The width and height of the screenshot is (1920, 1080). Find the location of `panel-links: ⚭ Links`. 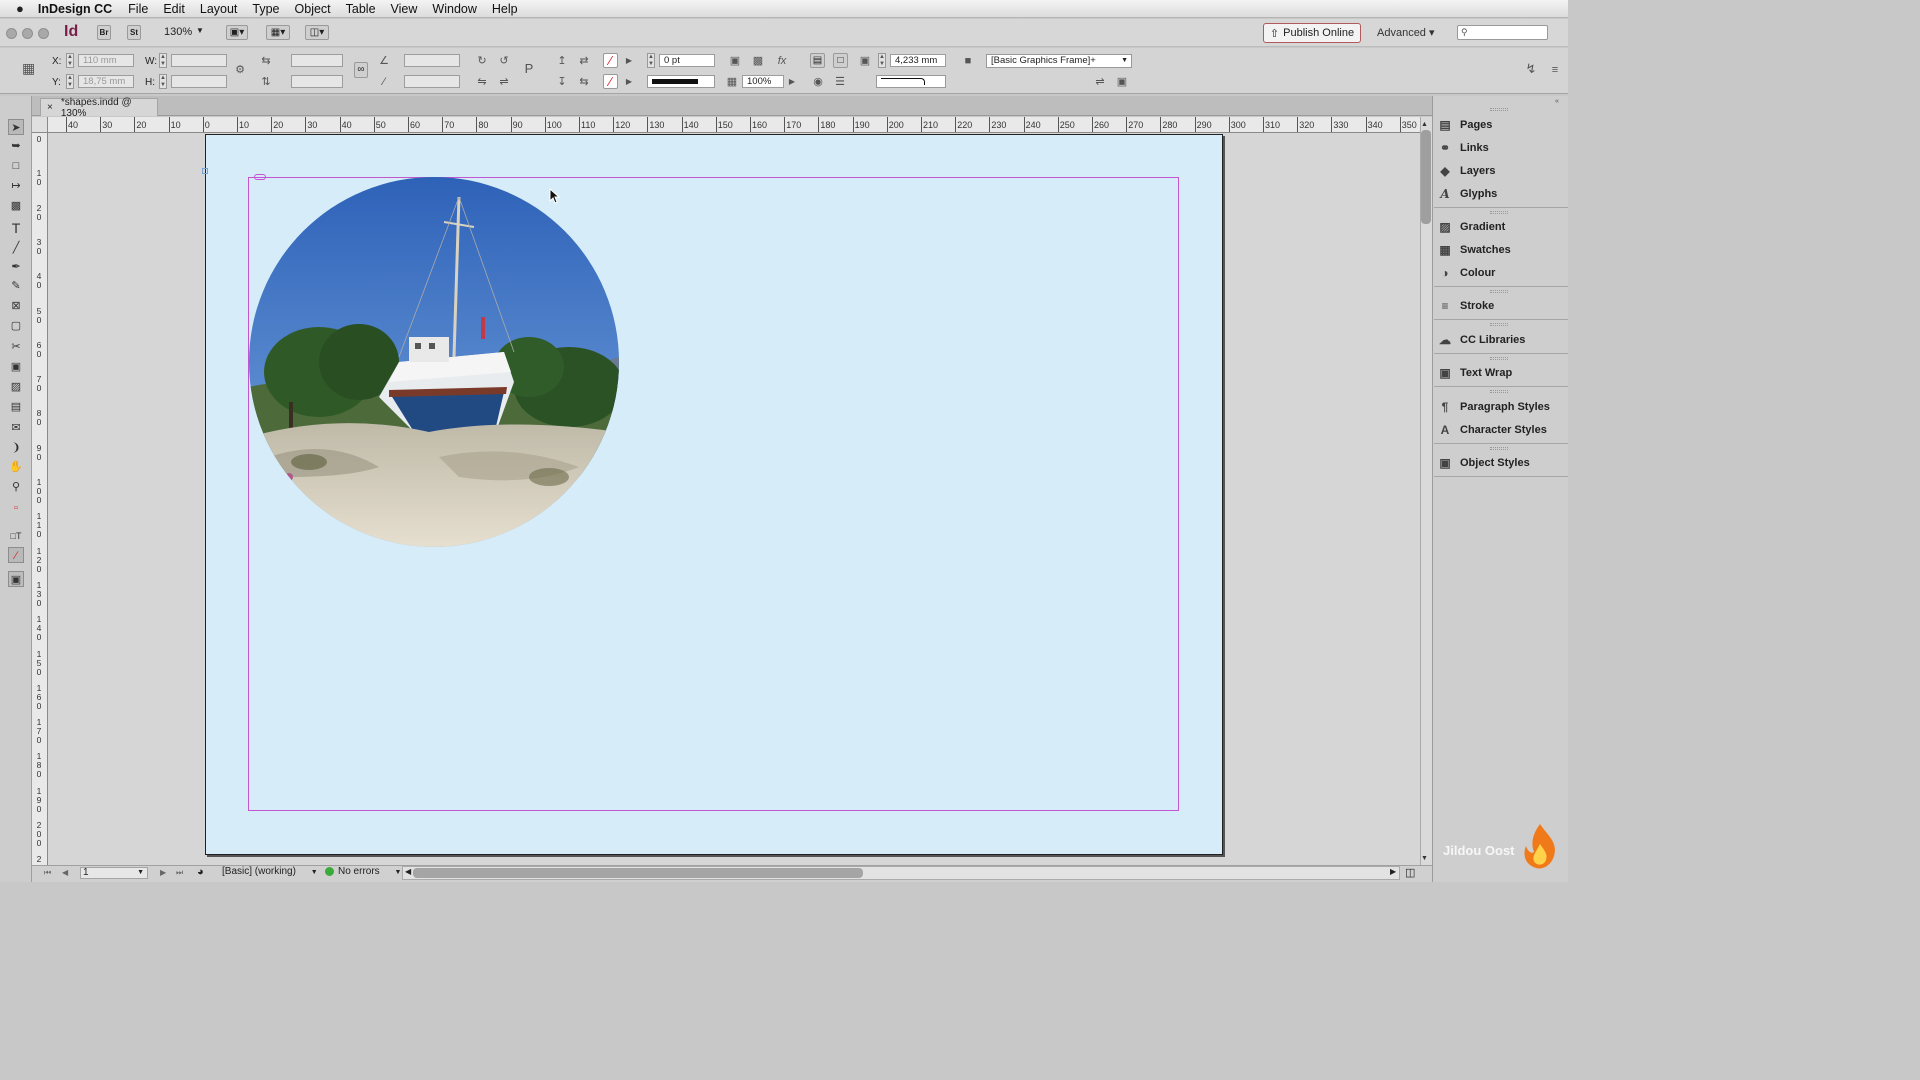

panel-links: ⚭ Links is located at coordinates (1502, 148).